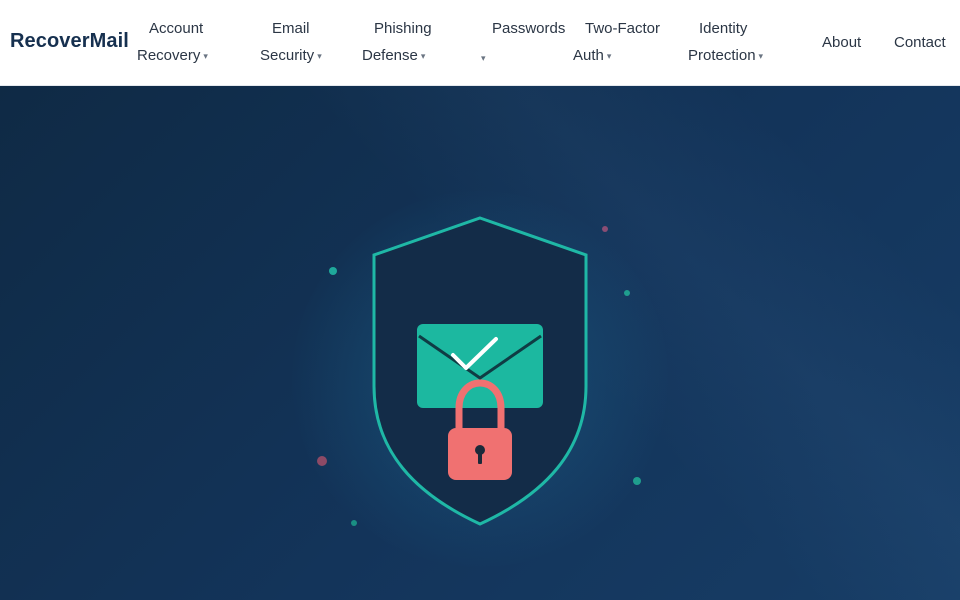 The width and height of the screenshot is (960, 600). Describe the element at coordinates (588, 55) in the screenshot. I see `nav-label-line2: Auth` at that location.